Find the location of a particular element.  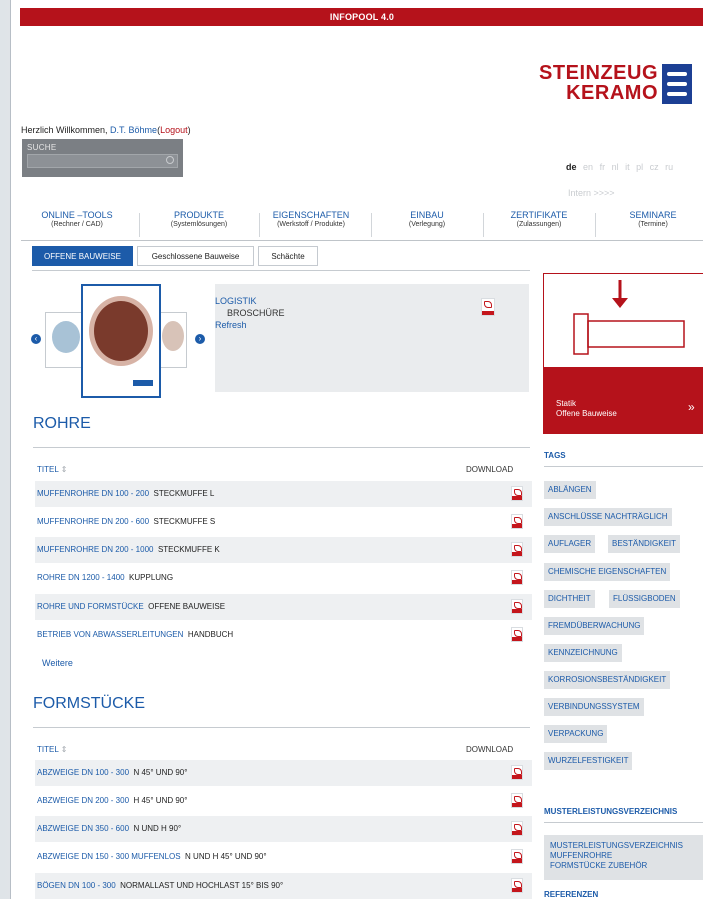

steinzeug-keramo-logo: STEINZEUG KERAMO is located at coordinates (601, 85).